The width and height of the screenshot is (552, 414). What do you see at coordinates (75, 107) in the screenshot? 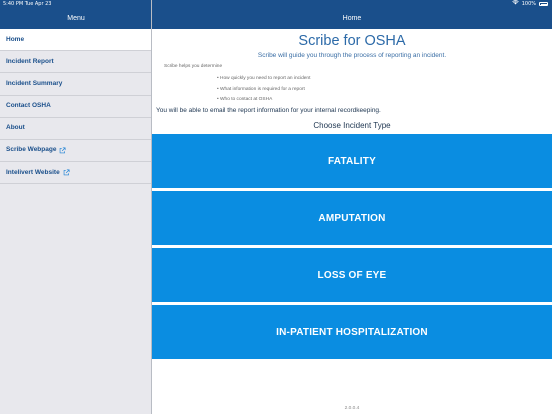
I see `sidebar-item-contact-osha: Contact OSHA` at bounding box center [75, 107].